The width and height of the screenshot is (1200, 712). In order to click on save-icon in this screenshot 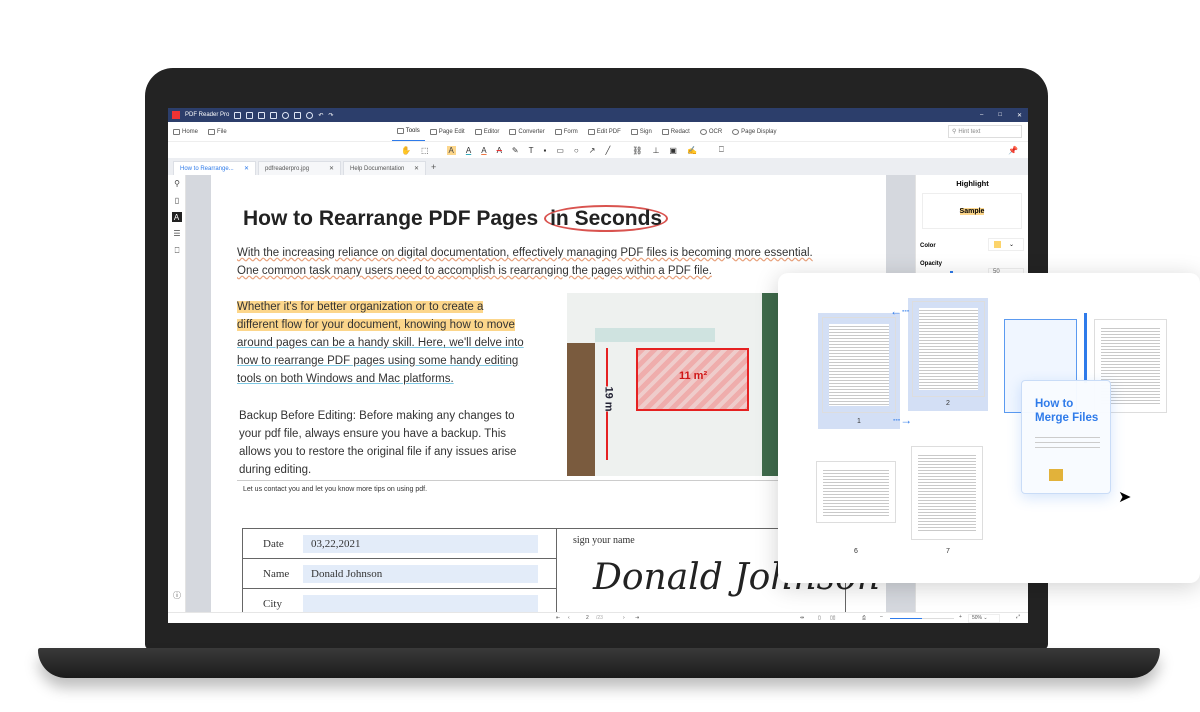, I will do `click(250, 115)`.